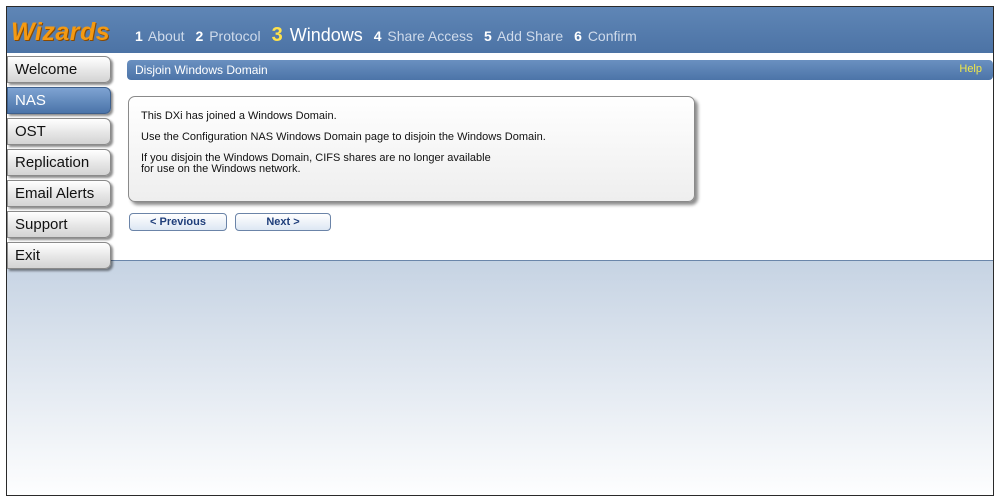 This screenshot has width=1000, height=502. I want to click on step-confirm: 6 Confirm, so click(605, 36).